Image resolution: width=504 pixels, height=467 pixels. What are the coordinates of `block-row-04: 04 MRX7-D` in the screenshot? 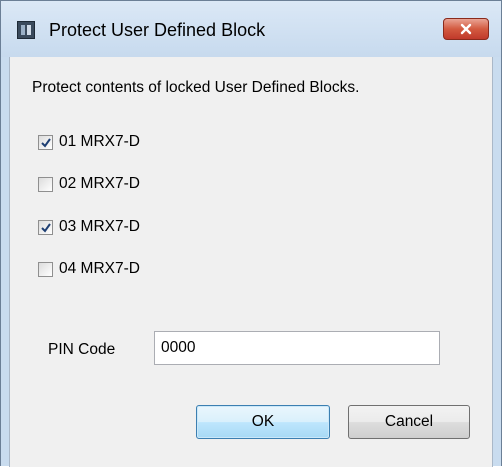 It's located at (89, 269).